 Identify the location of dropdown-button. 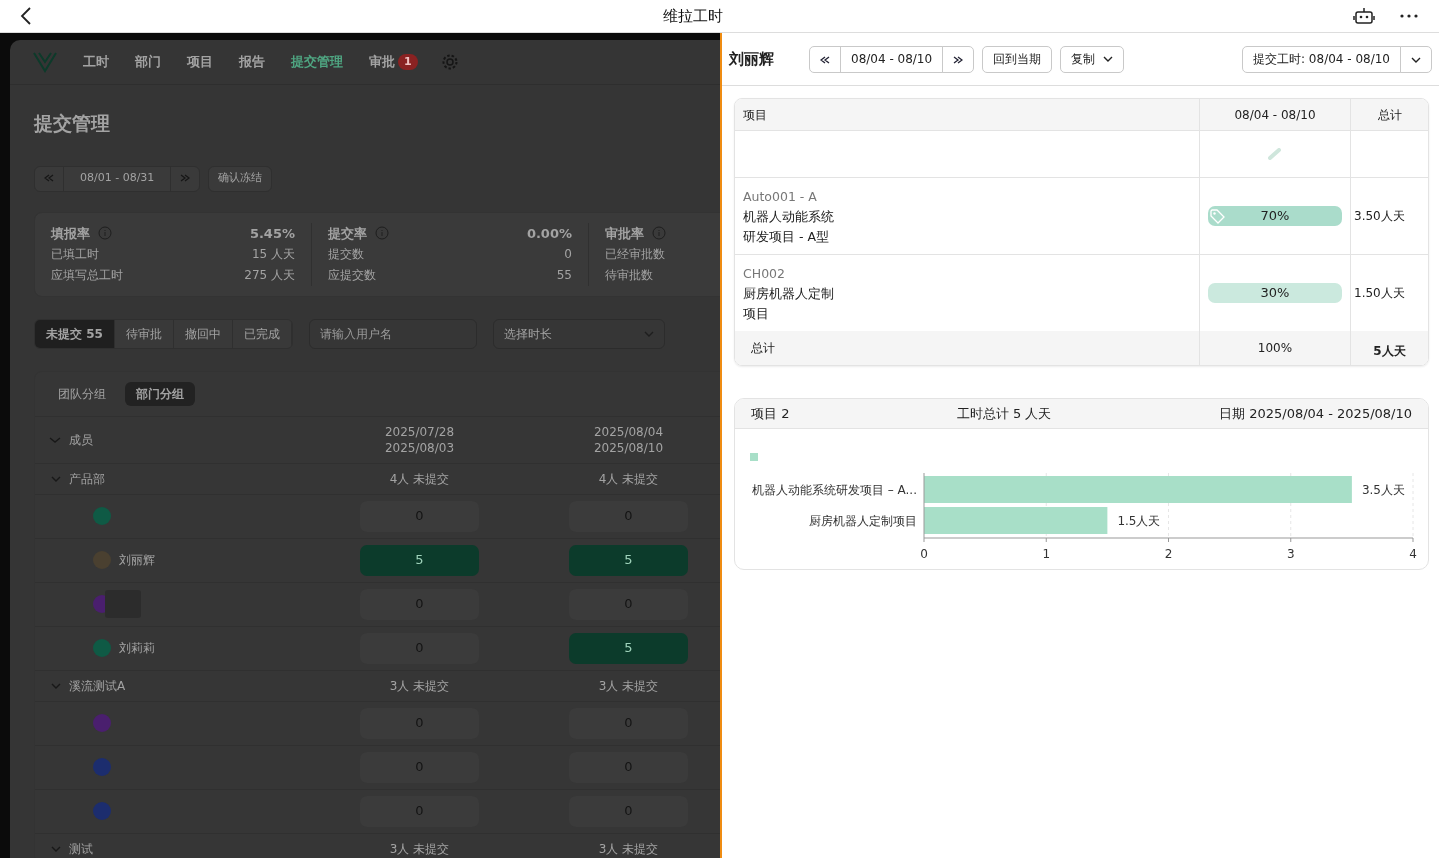
(1416, 59).